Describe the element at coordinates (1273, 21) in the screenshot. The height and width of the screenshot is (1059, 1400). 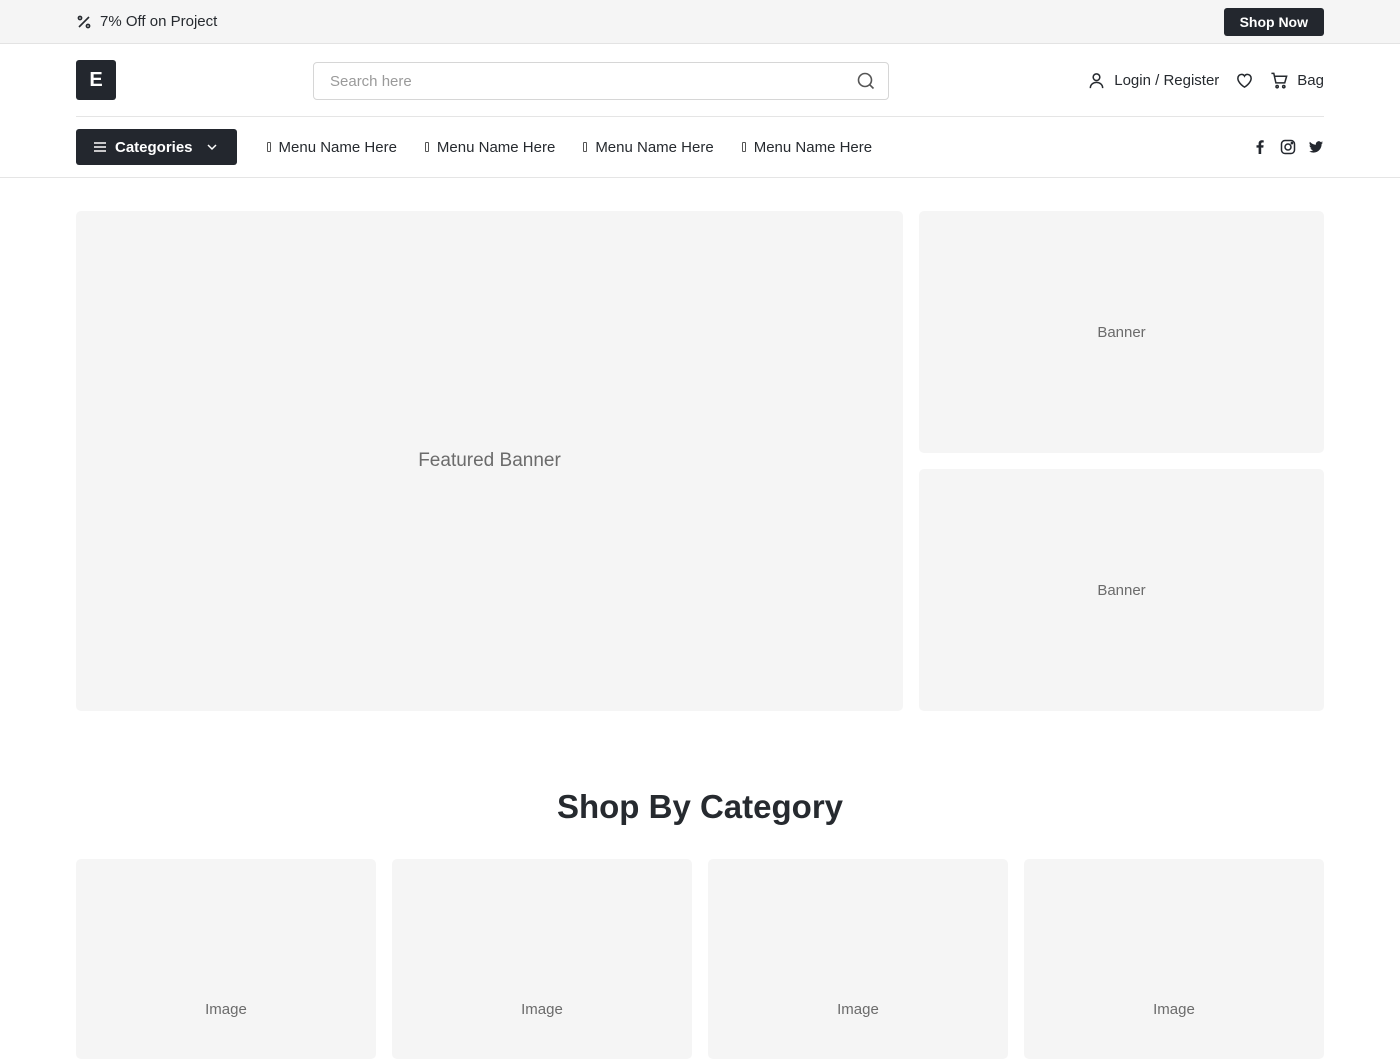
I see `shop-now-button: Shop Now` at that location.